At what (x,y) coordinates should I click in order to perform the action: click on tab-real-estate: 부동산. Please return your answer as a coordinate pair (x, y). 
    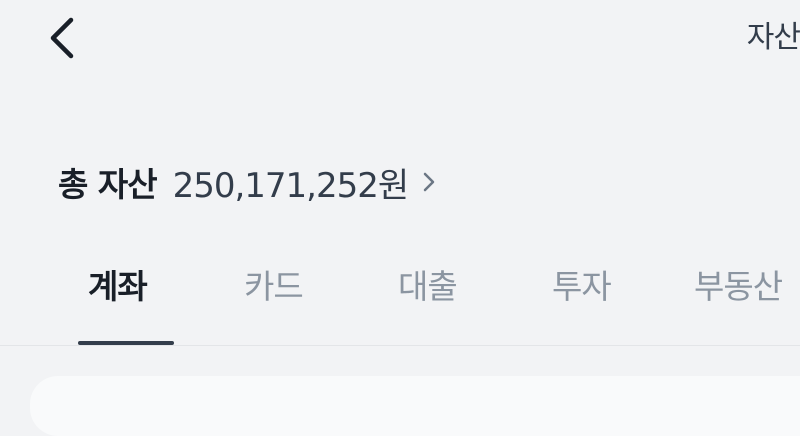
    Looking at the image, I should click on (738, 287).